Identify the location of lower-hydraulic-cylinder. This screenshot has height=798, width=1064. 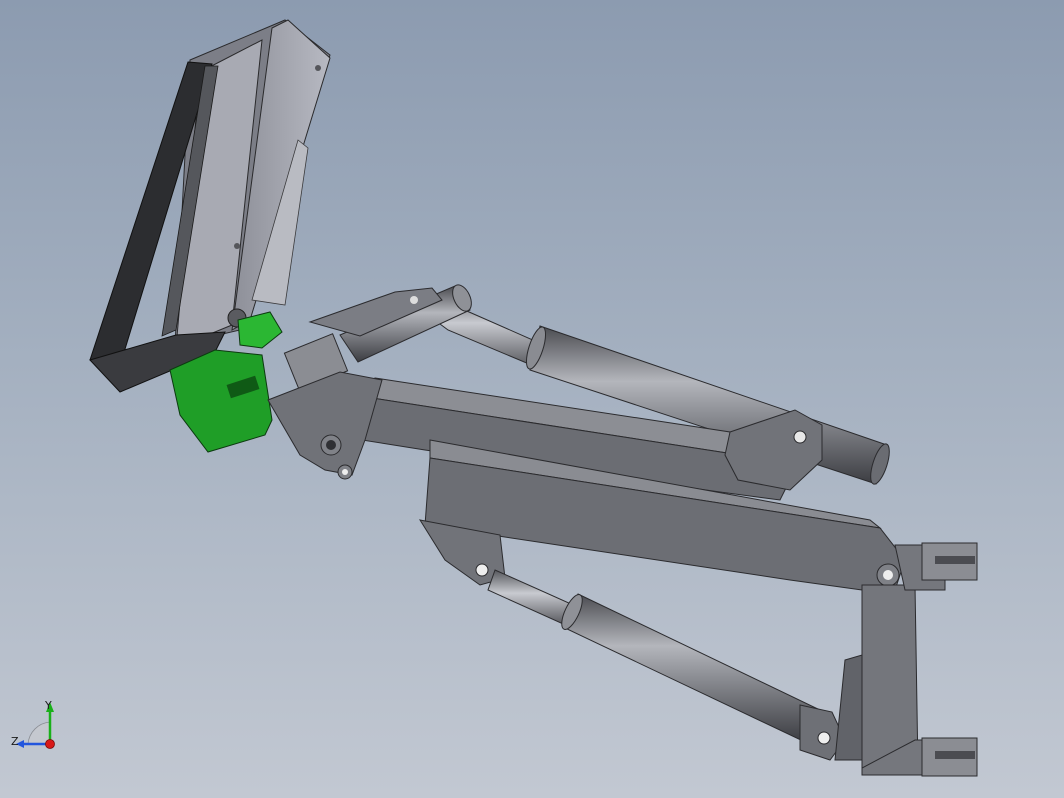
(666, 665).